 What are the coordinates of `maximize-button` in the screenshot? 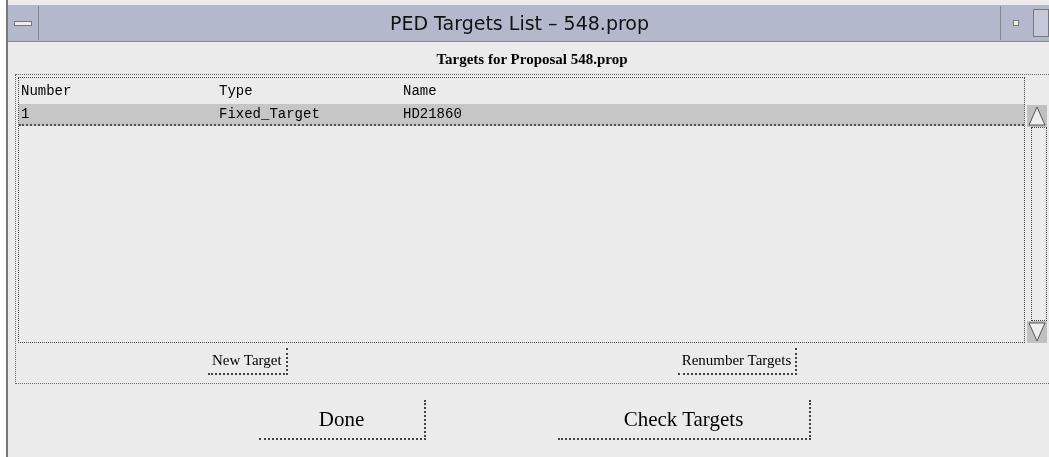 It's located at (1041, 23).